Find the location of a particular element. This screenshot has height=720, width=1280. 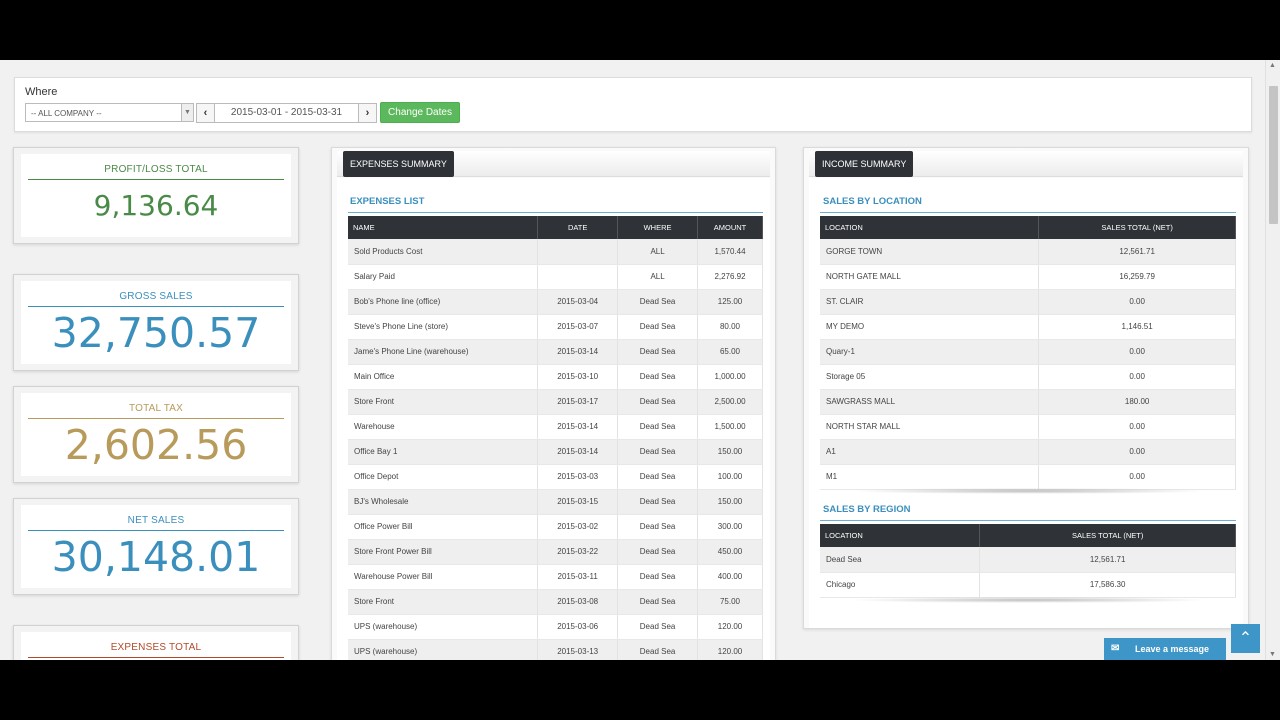

table-cell: ALL is located at coordinates (658, 252).